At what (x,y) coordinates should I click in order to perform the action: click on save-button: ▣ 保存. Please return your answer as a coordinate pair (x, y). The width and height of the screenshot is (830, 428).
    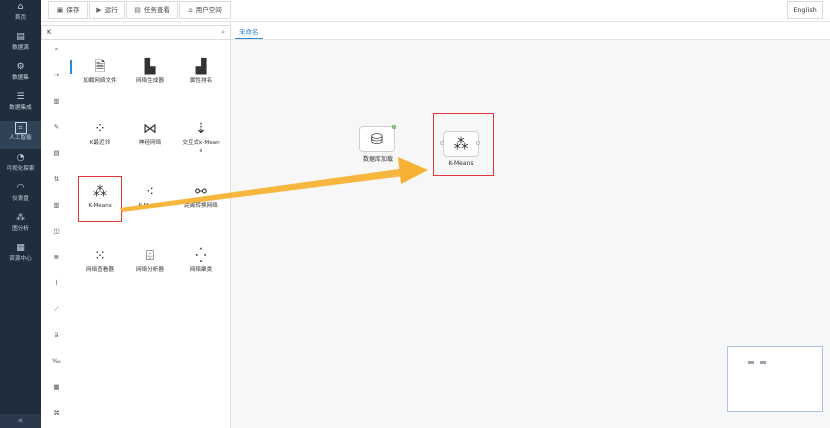
    Looking at the image, I should click on (68, 10).